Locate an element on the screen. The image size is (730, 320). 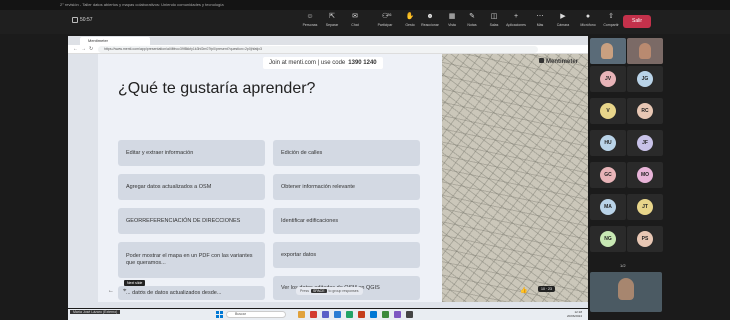
avatar: HU is located at coordinates (608, 143).